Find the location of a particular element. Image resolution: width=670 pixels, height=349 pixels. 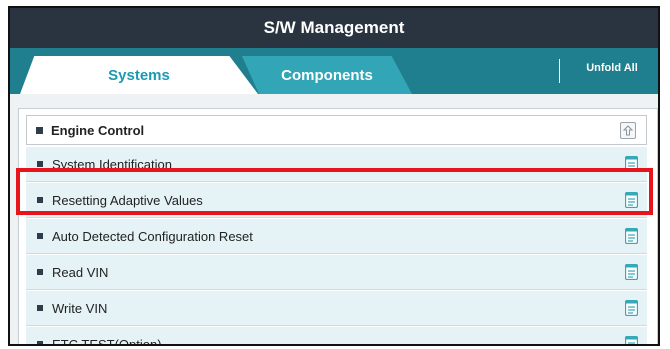

collapse-up-icon is located at coordinates (628, 130).